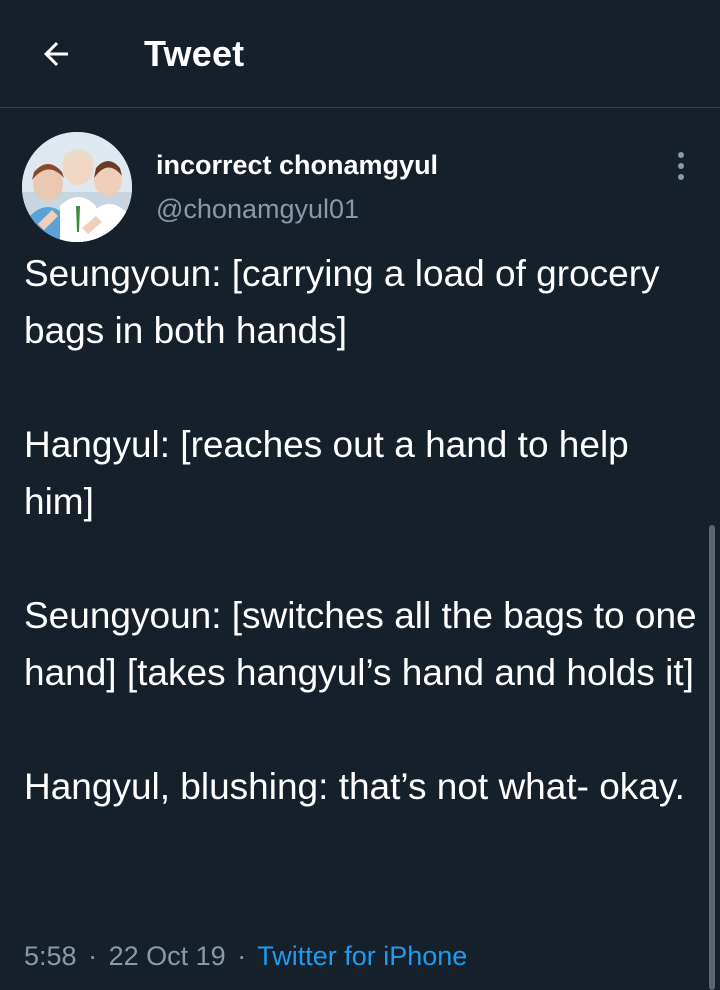  I want to click on tweet-date: 22 Oct 19, so click(167, 956).